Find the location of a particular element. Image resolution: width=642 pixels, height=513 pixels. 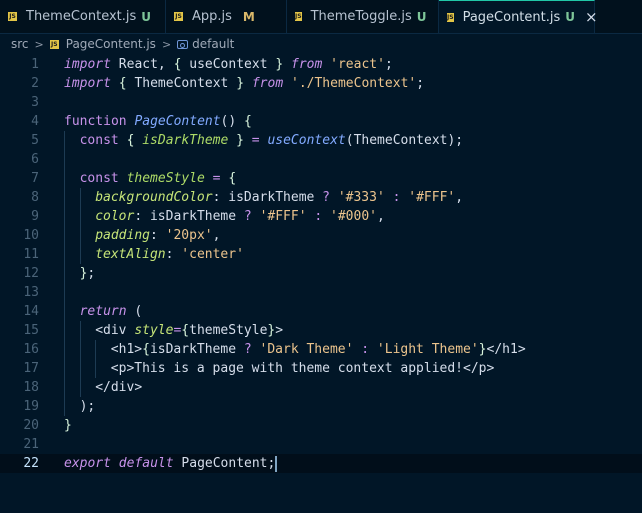

line-number: 19 is located at coordinates (31, 406).